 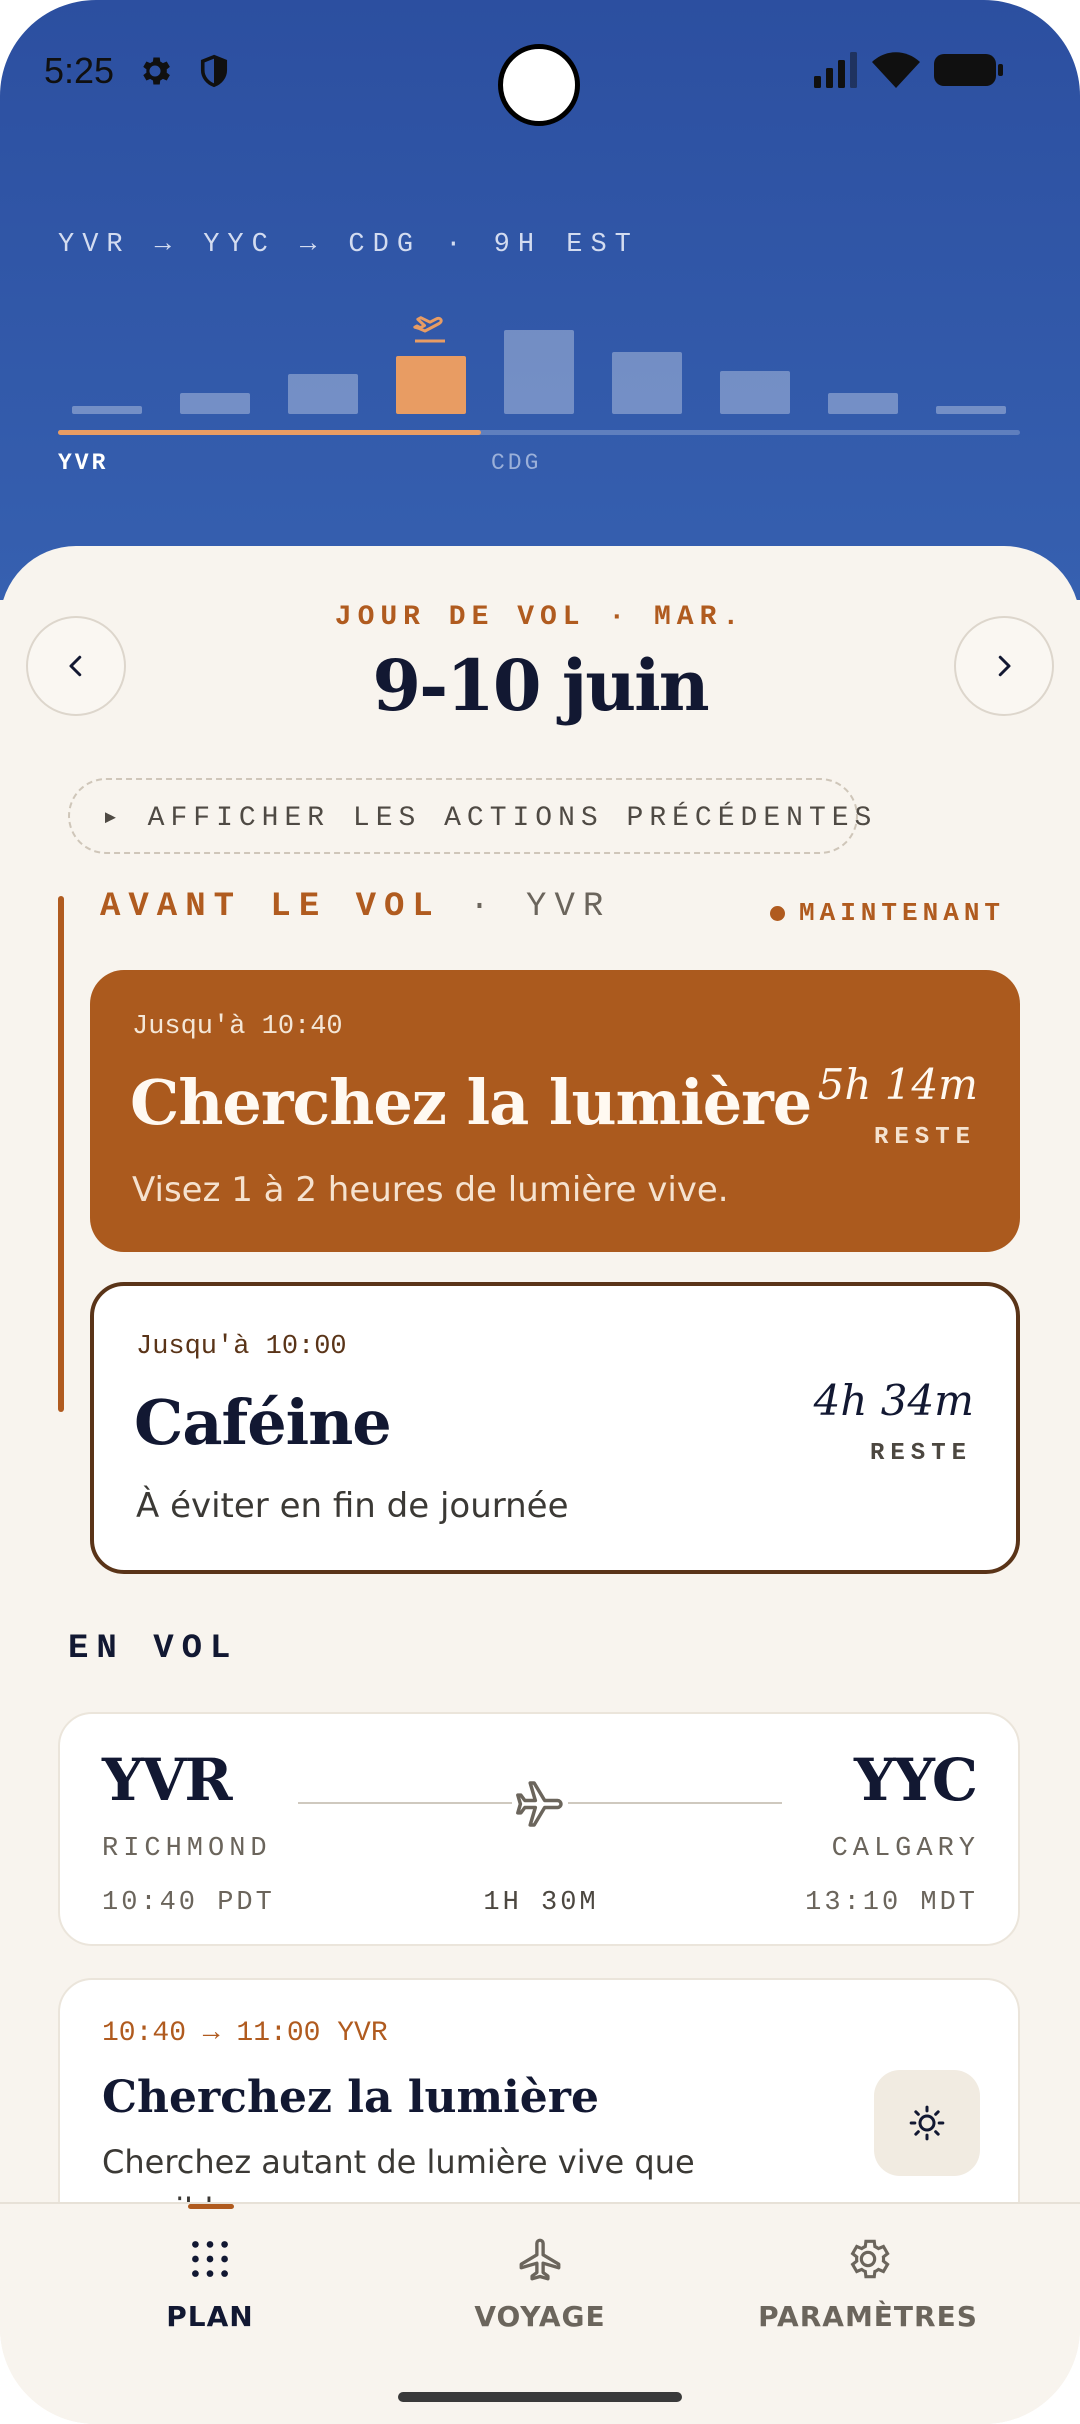 I want to click on status-bar: 5:25, so click(x=540, y=70).